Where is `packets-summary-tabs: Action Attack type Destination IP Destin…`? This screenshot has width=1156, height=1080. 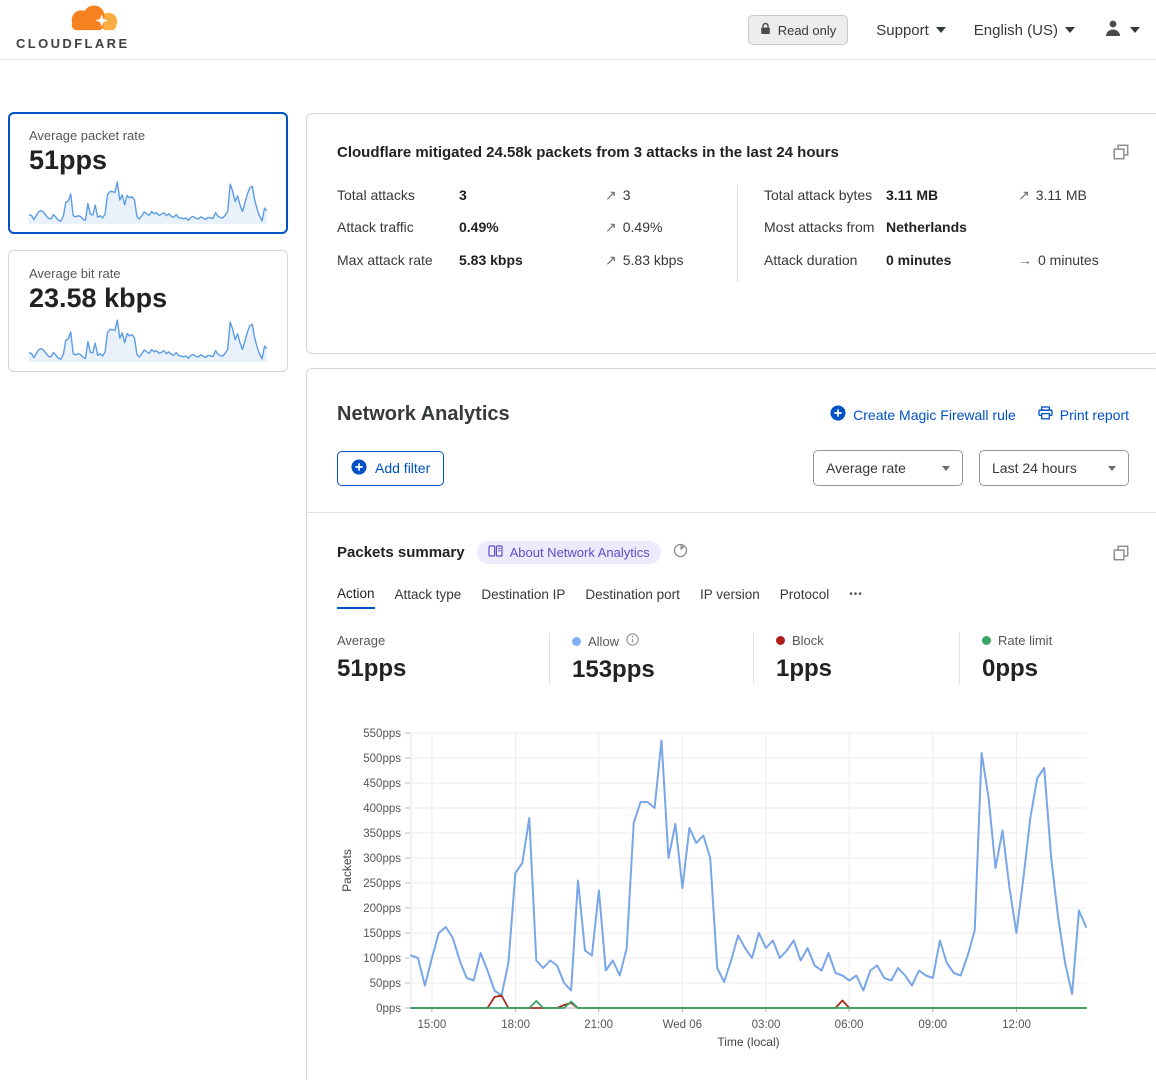 packets-summary-tabs: Action Attack type Destination IP Destin… is located at coordinates (733, 597).